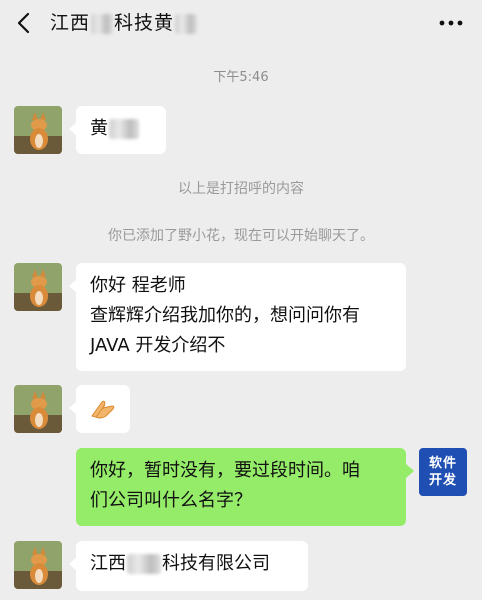 Image resolution: width=482 pixels, height=600 pixels. What do you see at coordinates (99, 128) in the screenshot?
I see `message-text: 黄` at bounding box center [99, 128].